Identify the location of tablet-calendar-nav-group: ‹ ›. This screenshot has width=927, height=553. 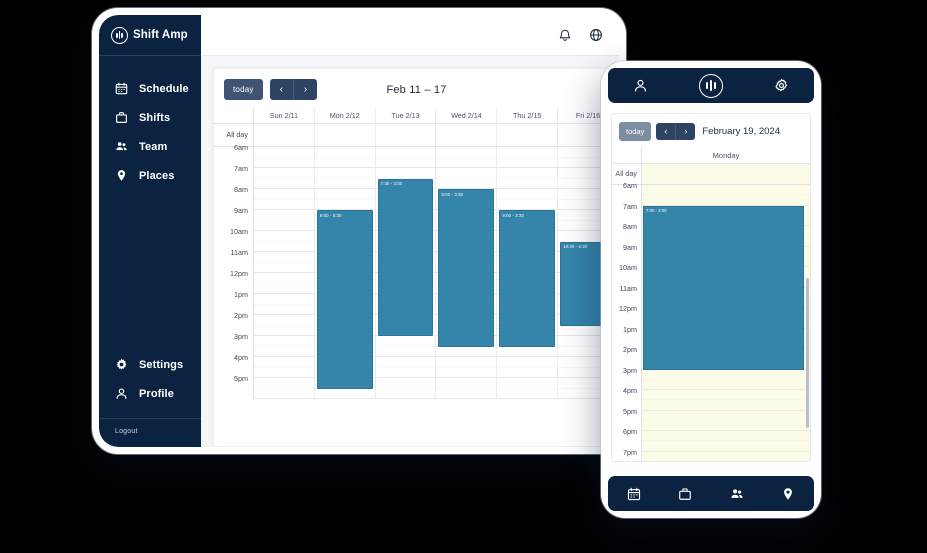
(676, 131).